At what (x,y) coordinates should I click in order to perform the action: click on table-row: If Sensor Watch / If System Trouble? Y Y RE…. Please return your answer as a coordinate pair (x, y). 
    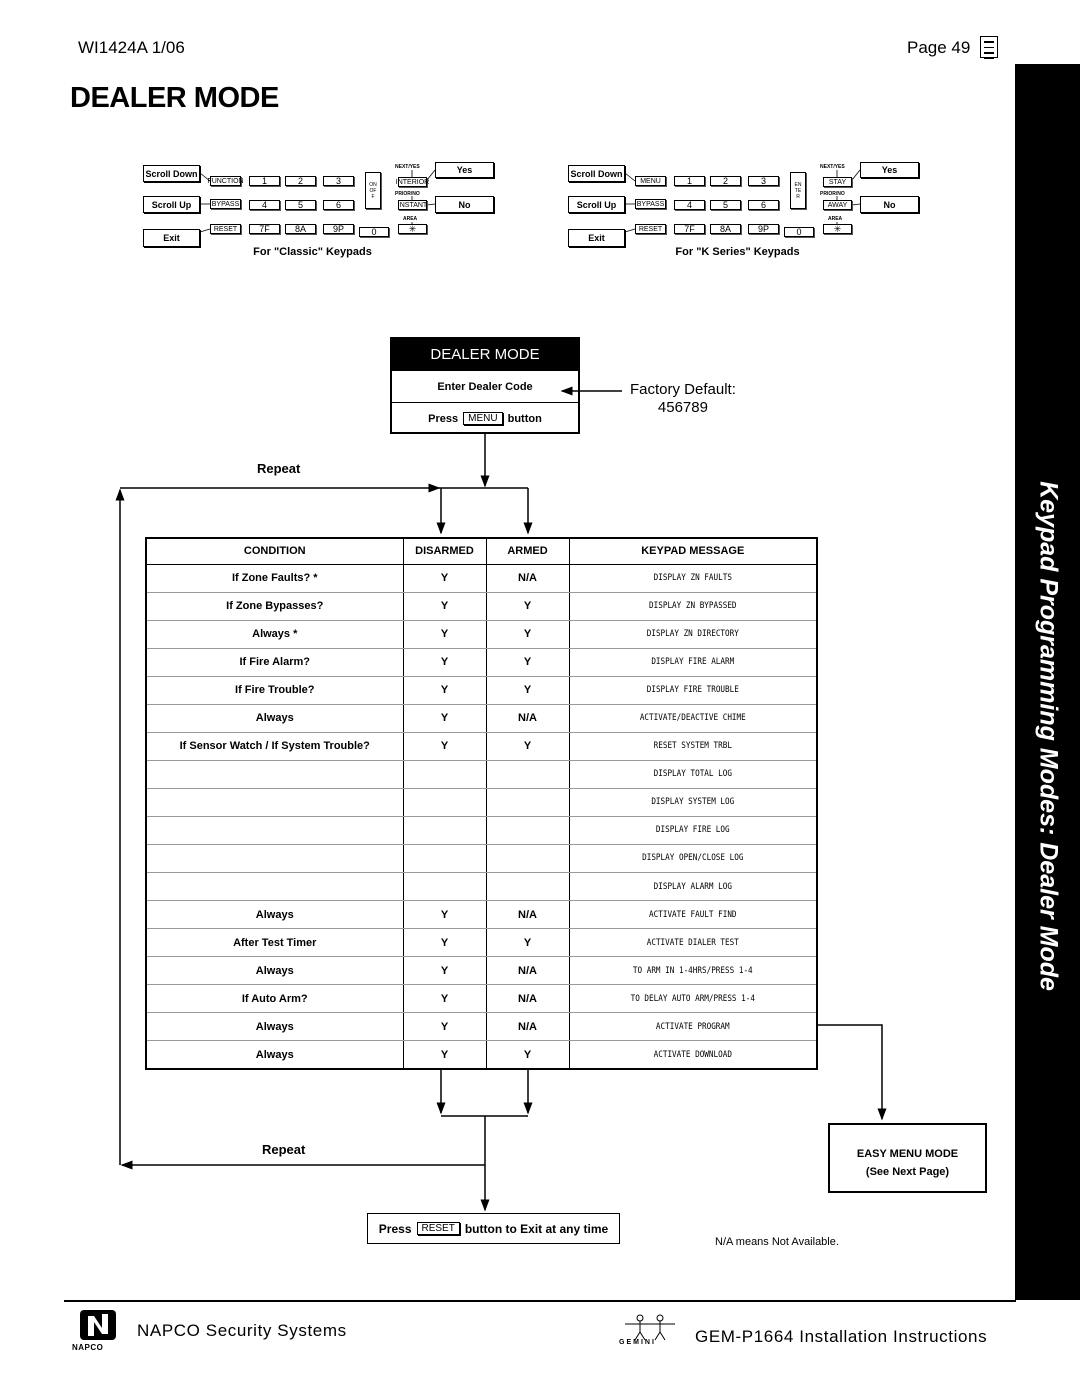
    Looking at the image, I should click on (481, 746).